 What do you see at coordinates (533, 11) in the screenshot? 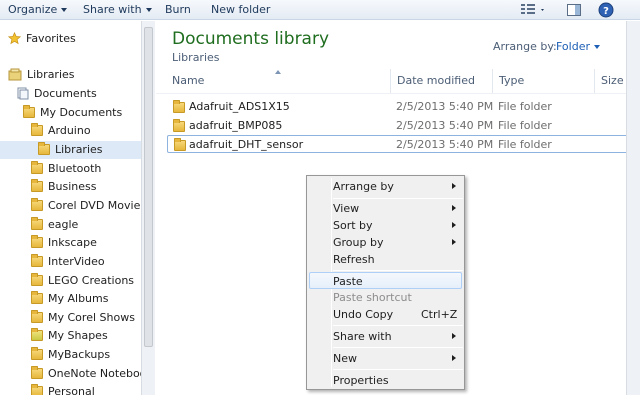
I see `change-view-button` at bounding box center [533, 11].